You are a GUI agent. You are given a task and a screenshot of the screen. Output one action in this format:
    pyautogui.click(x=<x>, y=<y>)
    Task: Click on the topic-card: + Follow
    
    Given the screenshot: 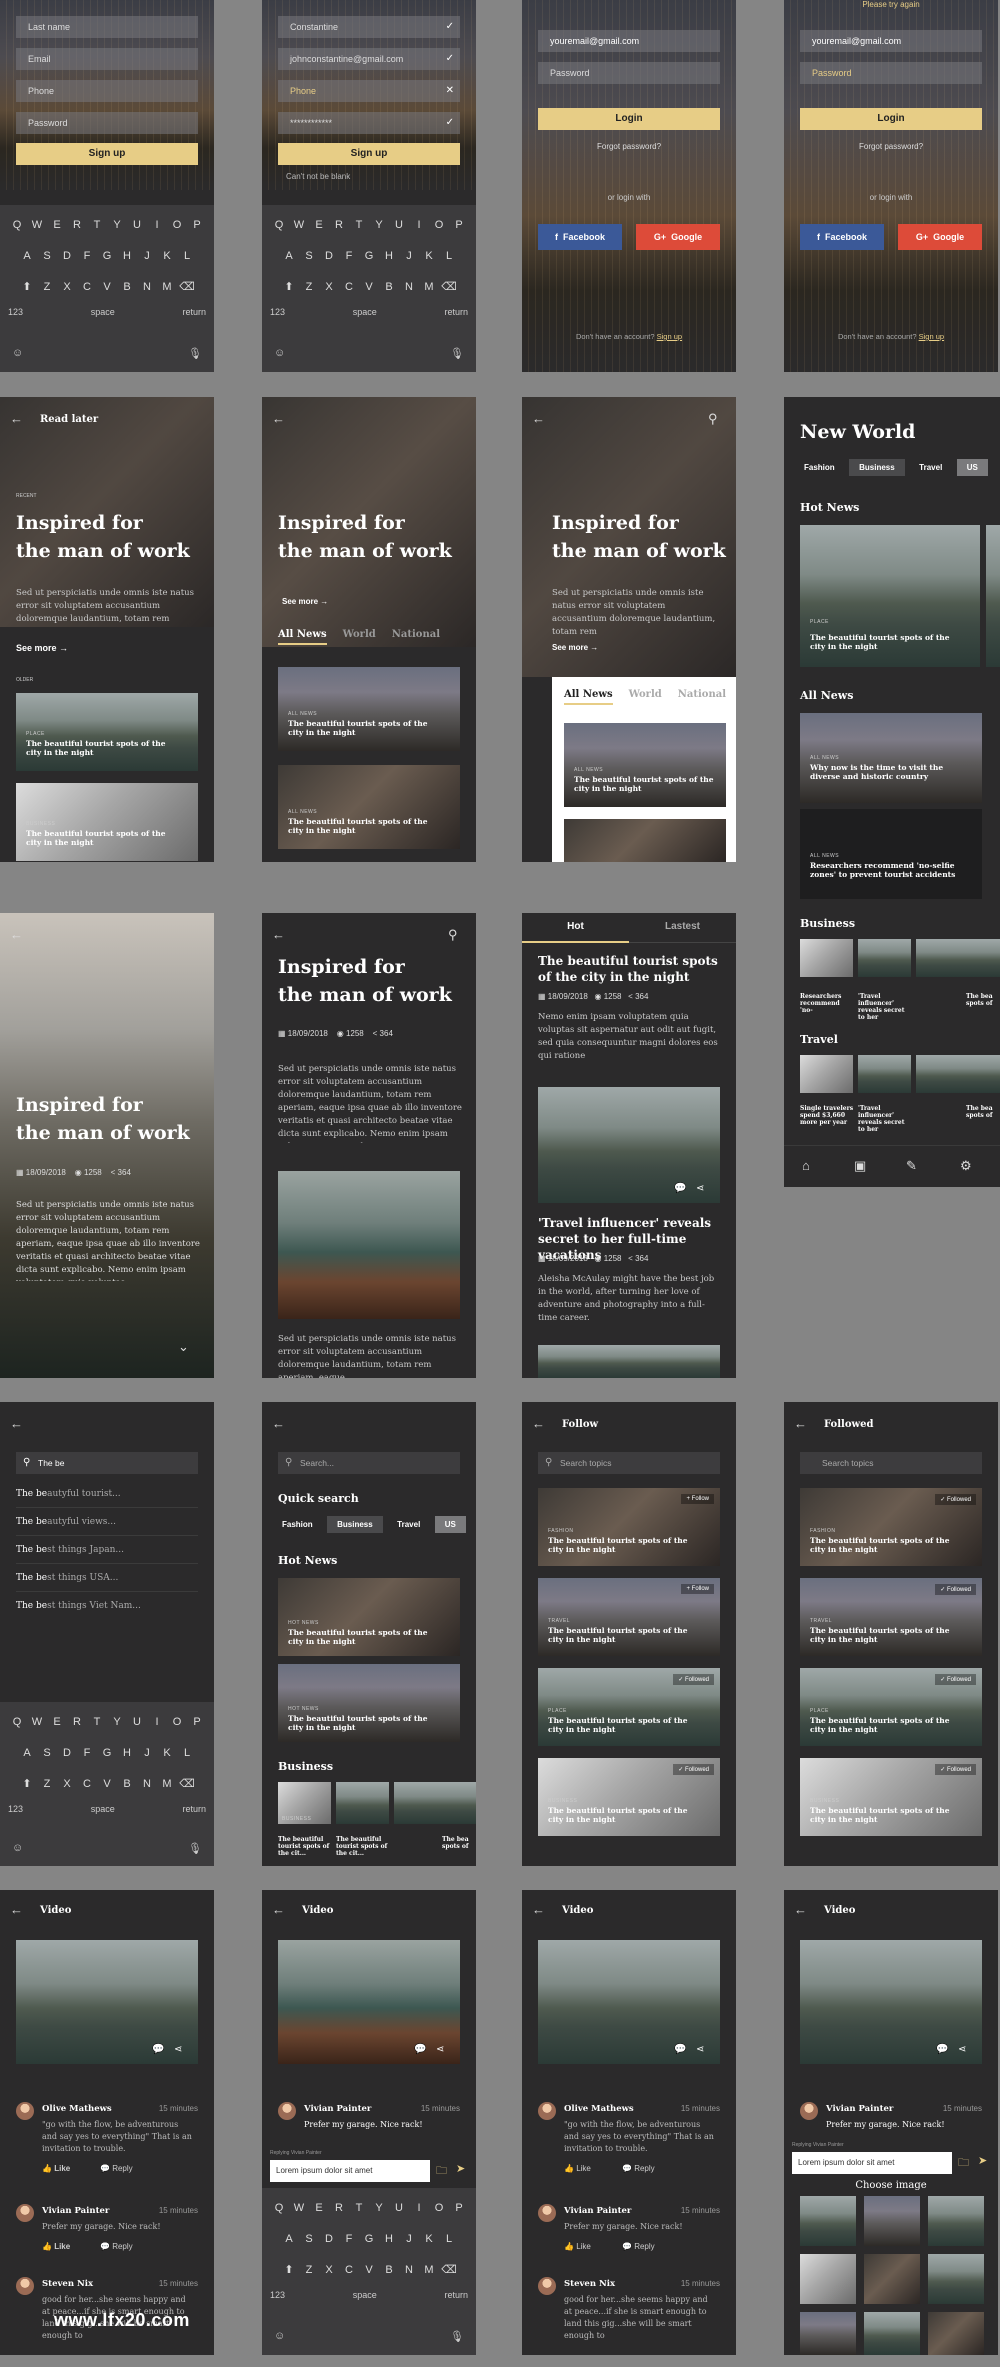 What is the action you would take?
    pyautogui.click(x=629, y=1617)
    